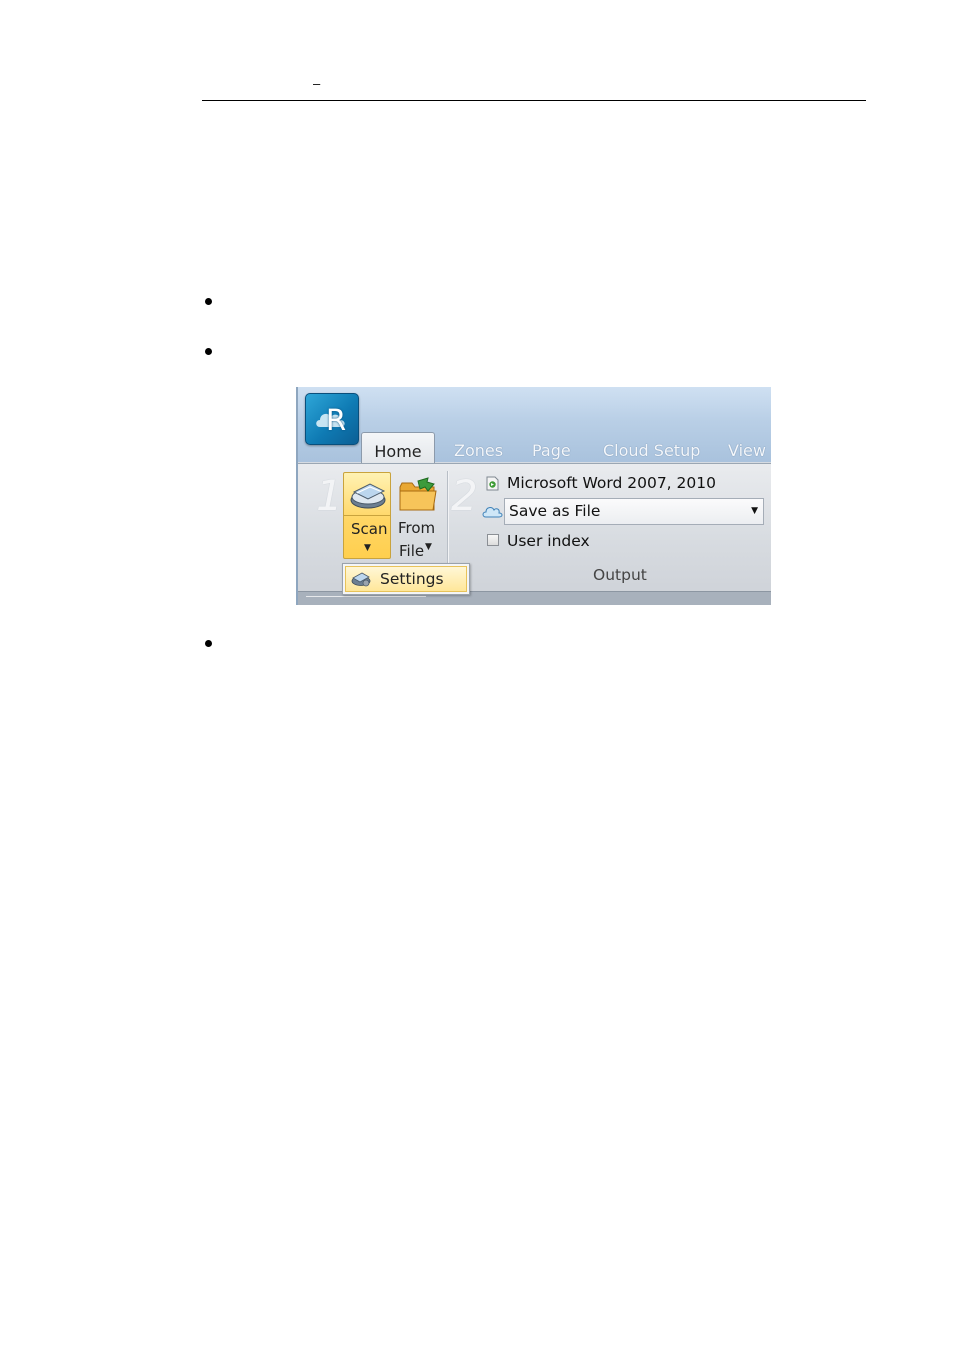  Describe the element at coordinates (412, 551) in the screenshot. I see `file-label: File` at that location.